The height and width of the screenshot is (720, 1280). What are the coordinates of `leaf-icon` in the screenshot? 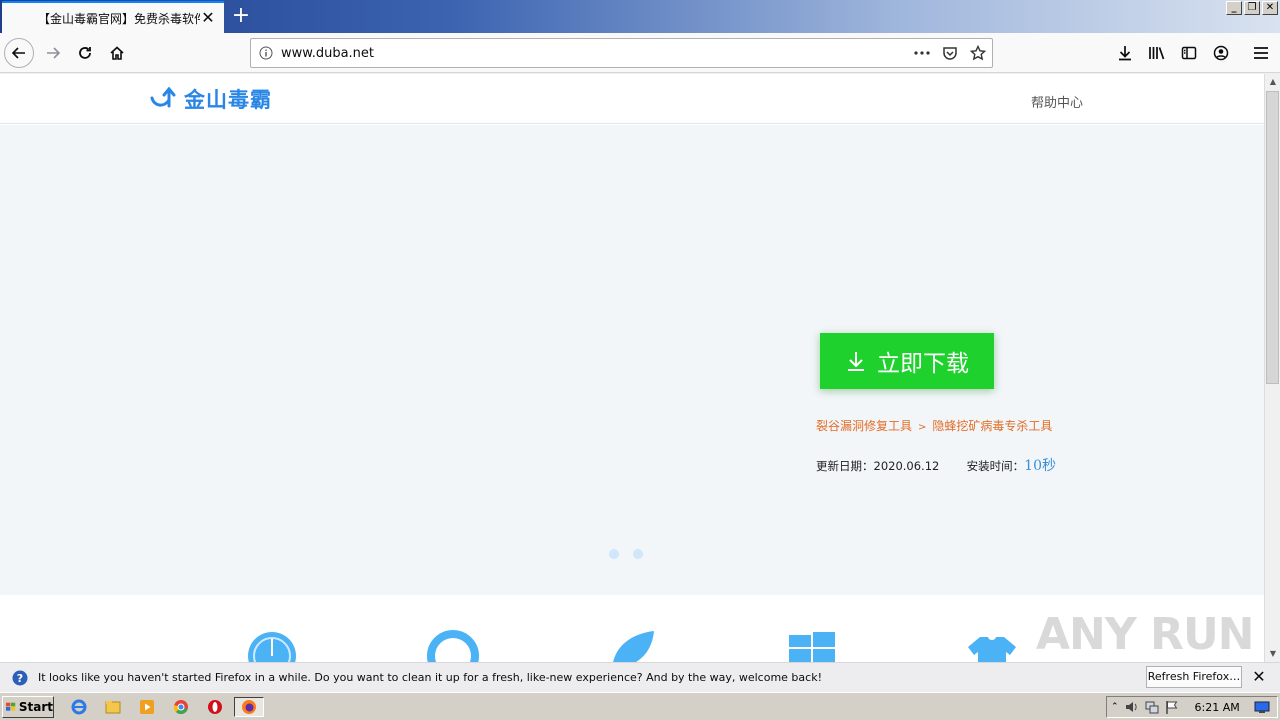 It's located at (633, 646).